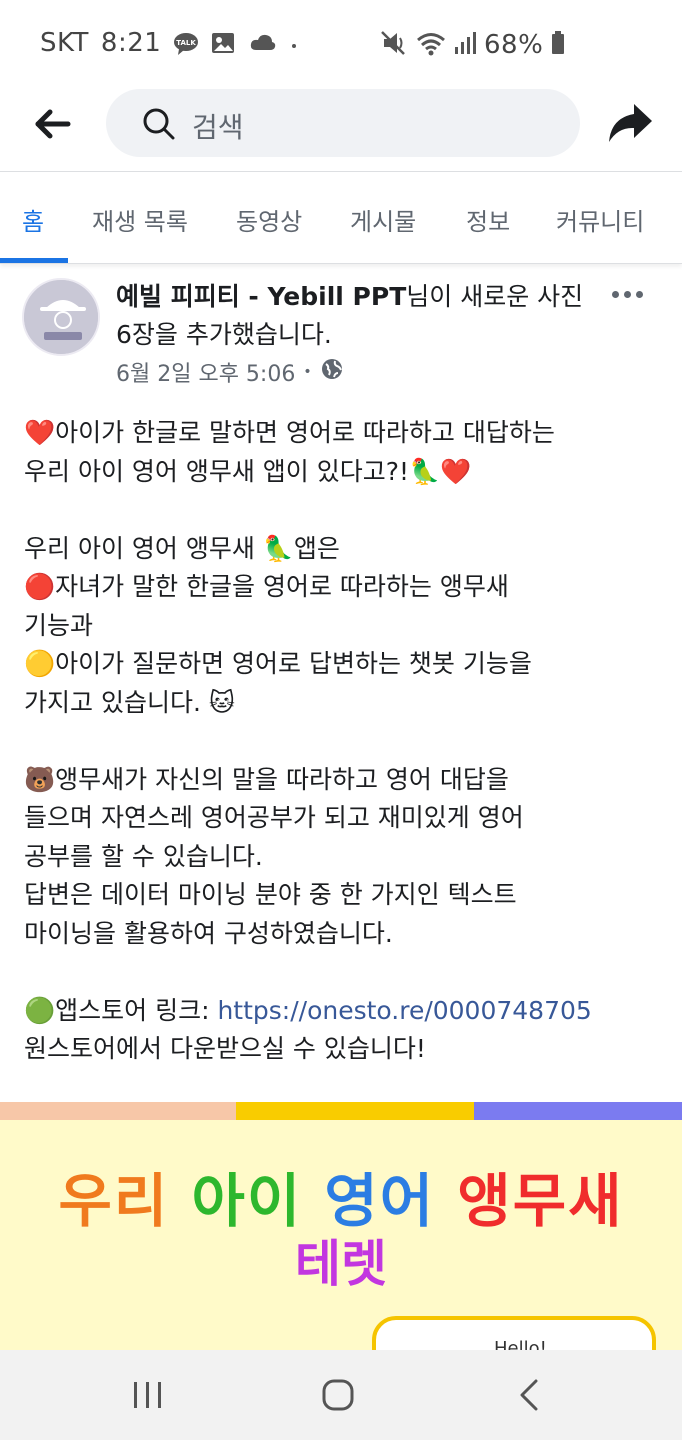  Describe the element at coordinates (59, 625) in the screenshot. I see `post-line: 기능과` at that location.